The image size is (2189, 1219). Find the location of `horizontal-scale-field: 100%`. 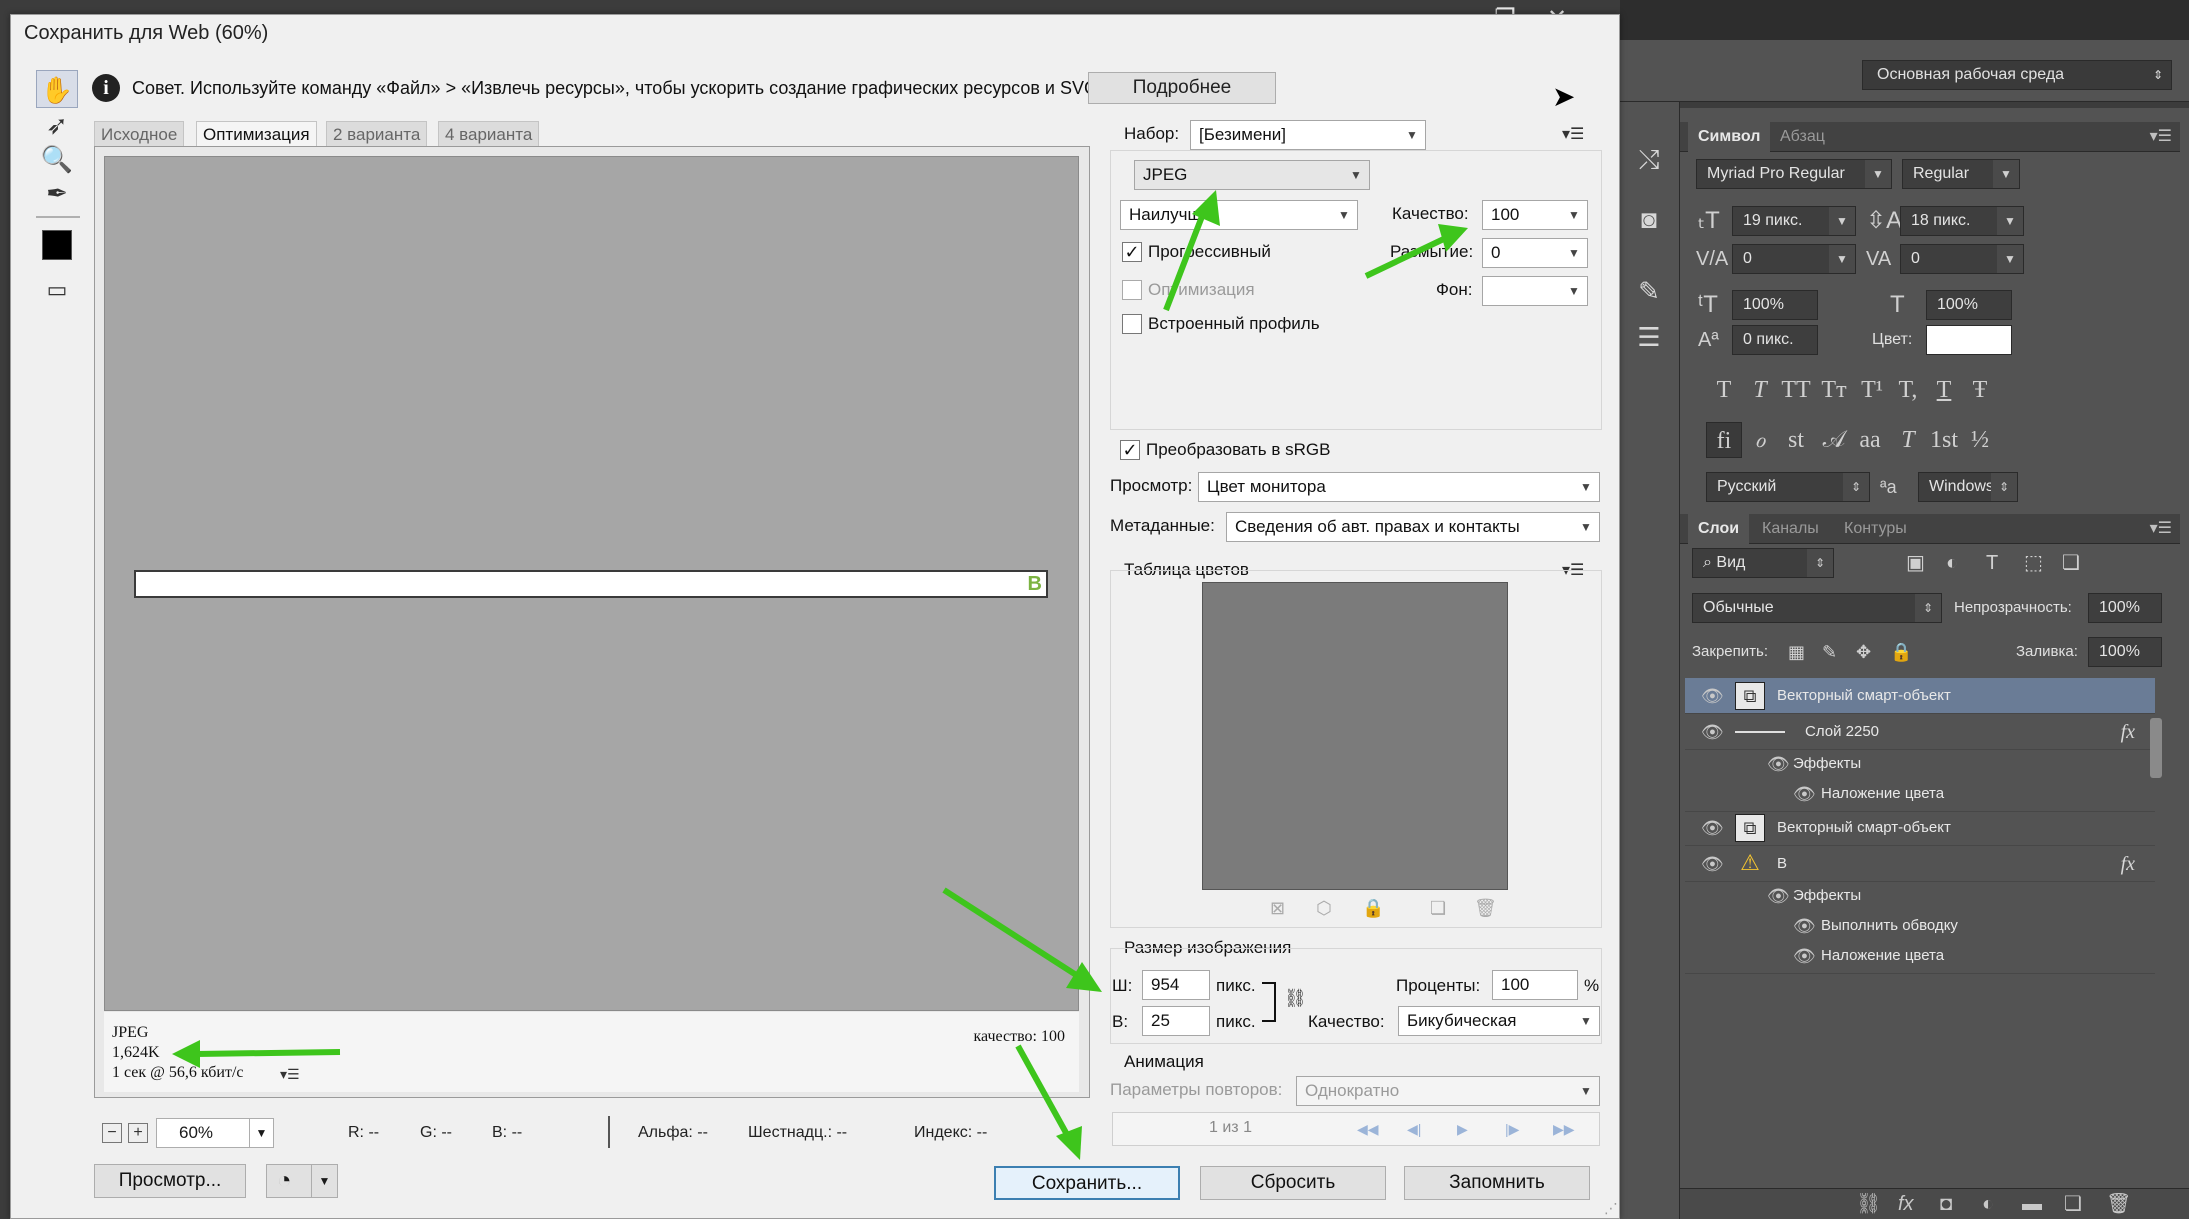

horizontal-scale-field: 100% is located at coordinates (1969, 305).